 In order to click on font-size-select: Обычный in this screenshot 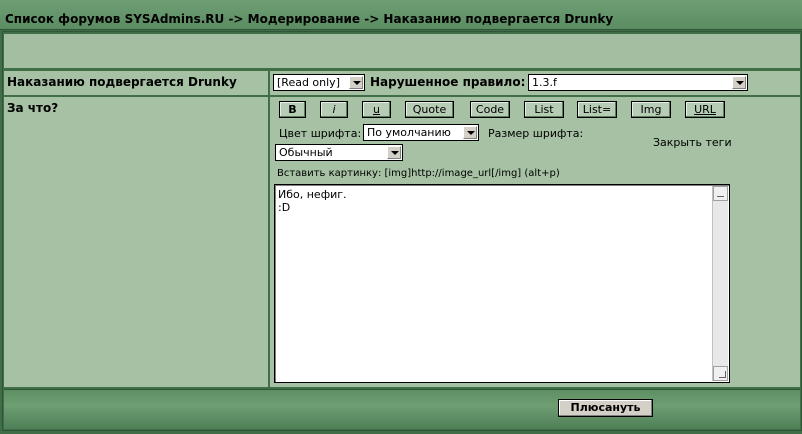, I will do `click(339, 152)`.